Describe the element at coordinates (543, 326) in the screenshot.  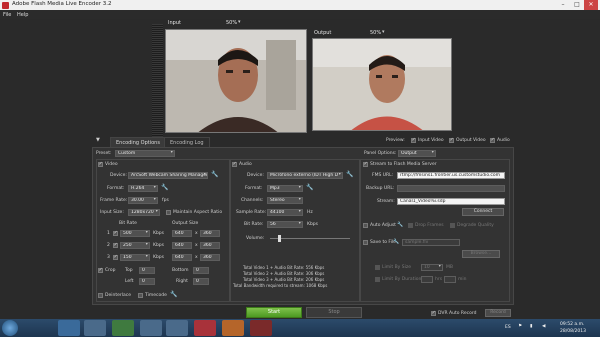
I see `volume-icon: ◀` at that location.